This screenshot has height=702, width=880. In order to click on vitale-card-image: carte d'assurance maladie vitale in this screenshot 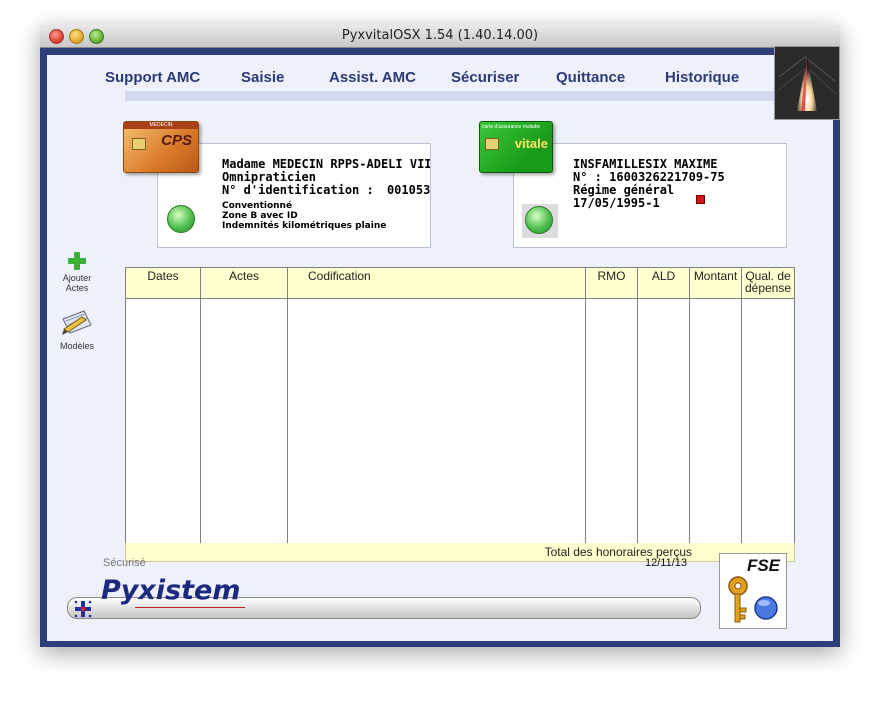, I will do `click(516, 147)`.